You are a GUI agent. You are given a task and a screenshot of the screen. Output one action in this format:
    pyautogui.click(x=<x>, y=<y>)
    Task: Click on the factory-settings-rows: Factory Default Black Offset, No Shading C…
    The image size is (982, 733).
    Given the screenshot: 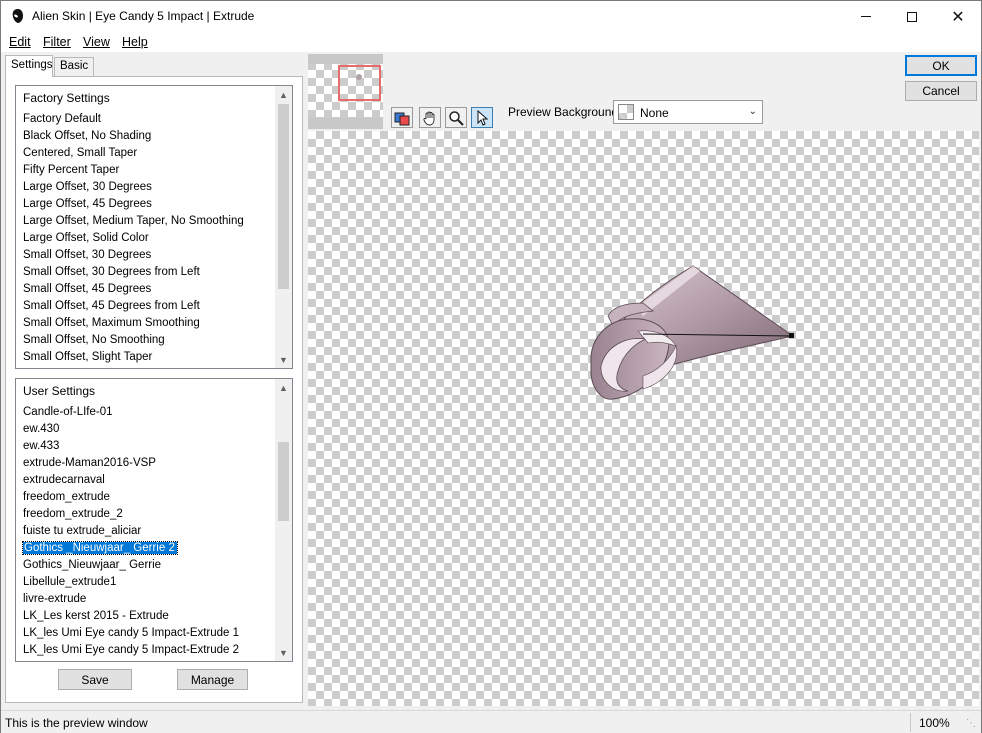 What is the action you would take?
    pyautogui.click(x=148, y=238)
    